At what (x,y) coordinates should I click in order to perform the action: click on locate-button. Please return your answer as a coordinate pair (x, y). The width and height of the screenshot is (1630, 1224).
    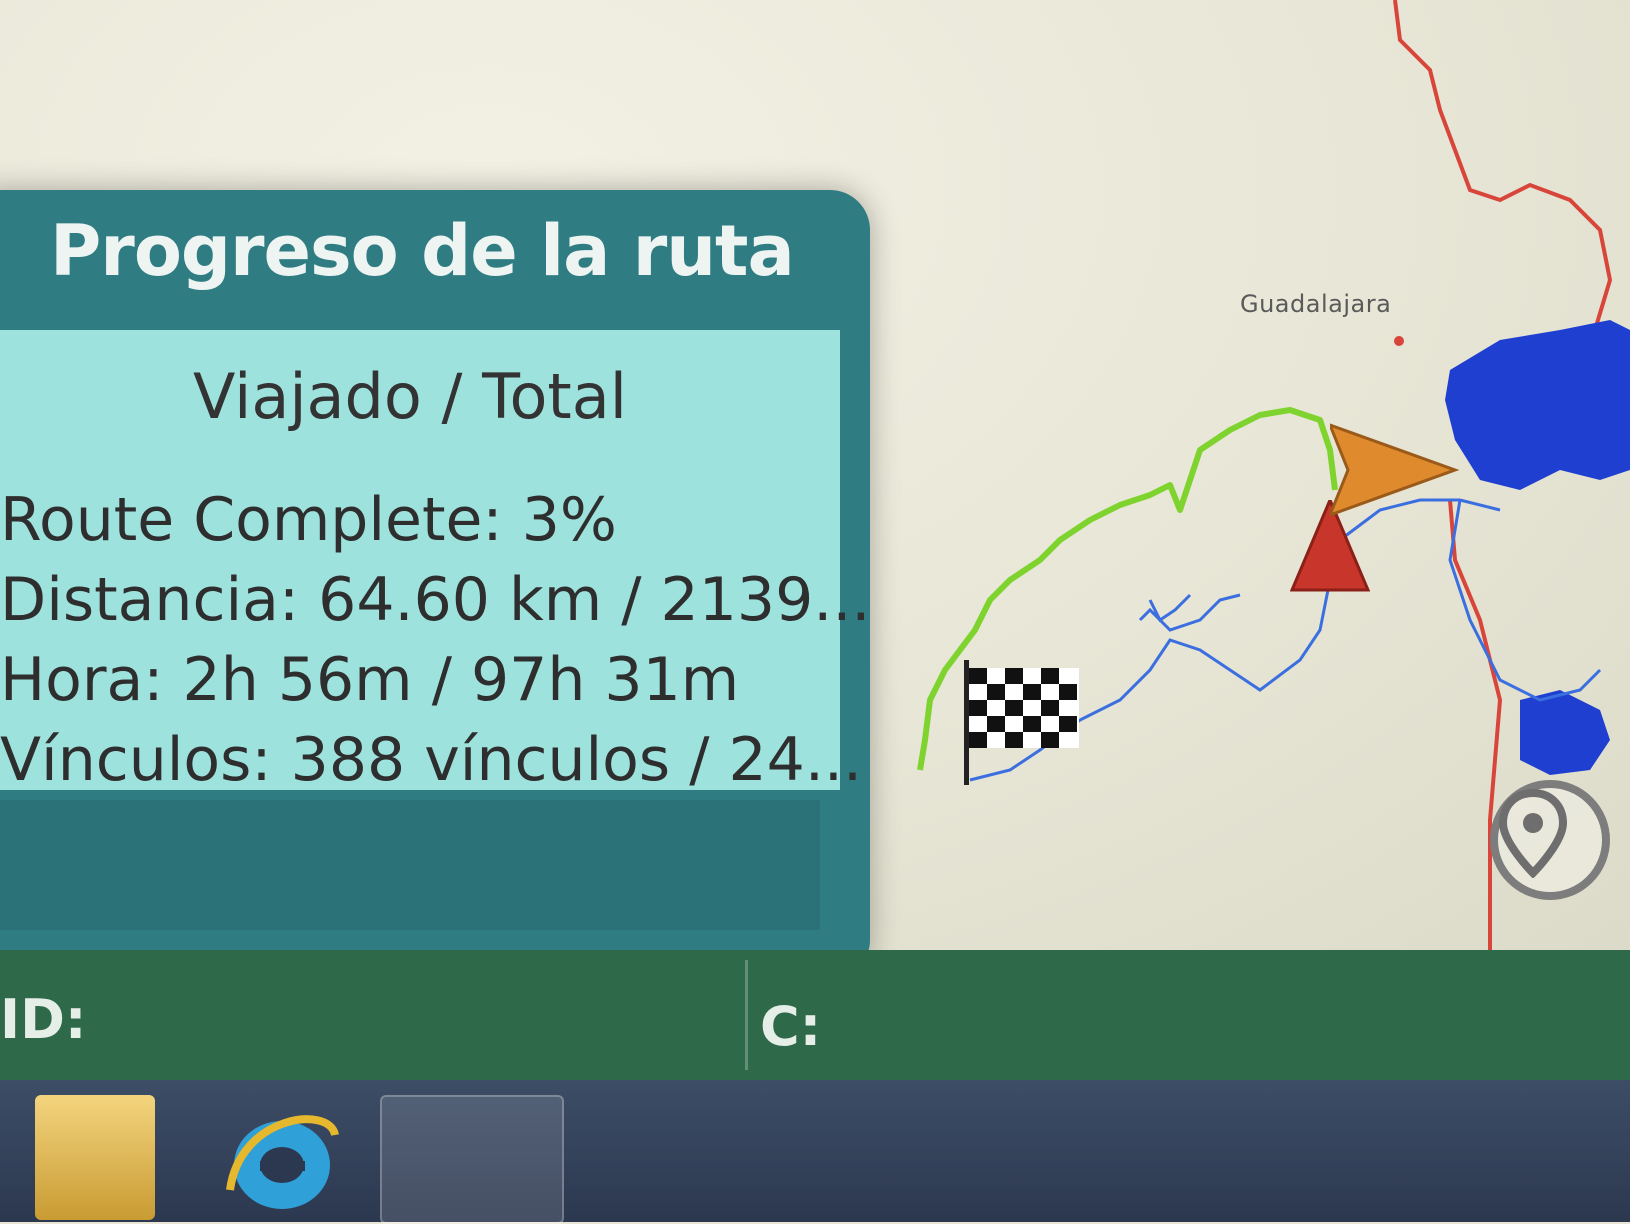
    Looking at the image, I should click on (1550, 840).